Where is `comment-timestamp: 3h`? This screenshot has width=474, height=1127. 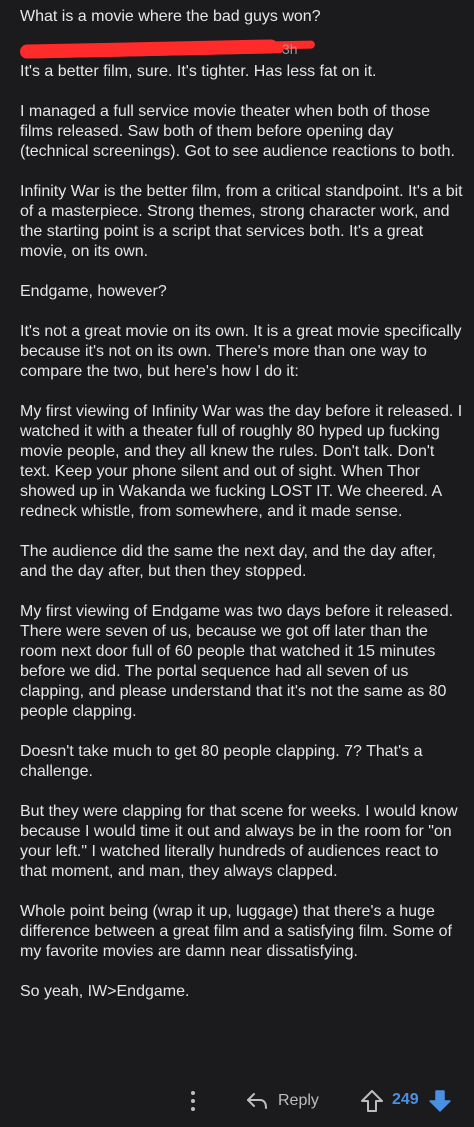 comment-timestamp: 3h is located at coordinates (290, 49).